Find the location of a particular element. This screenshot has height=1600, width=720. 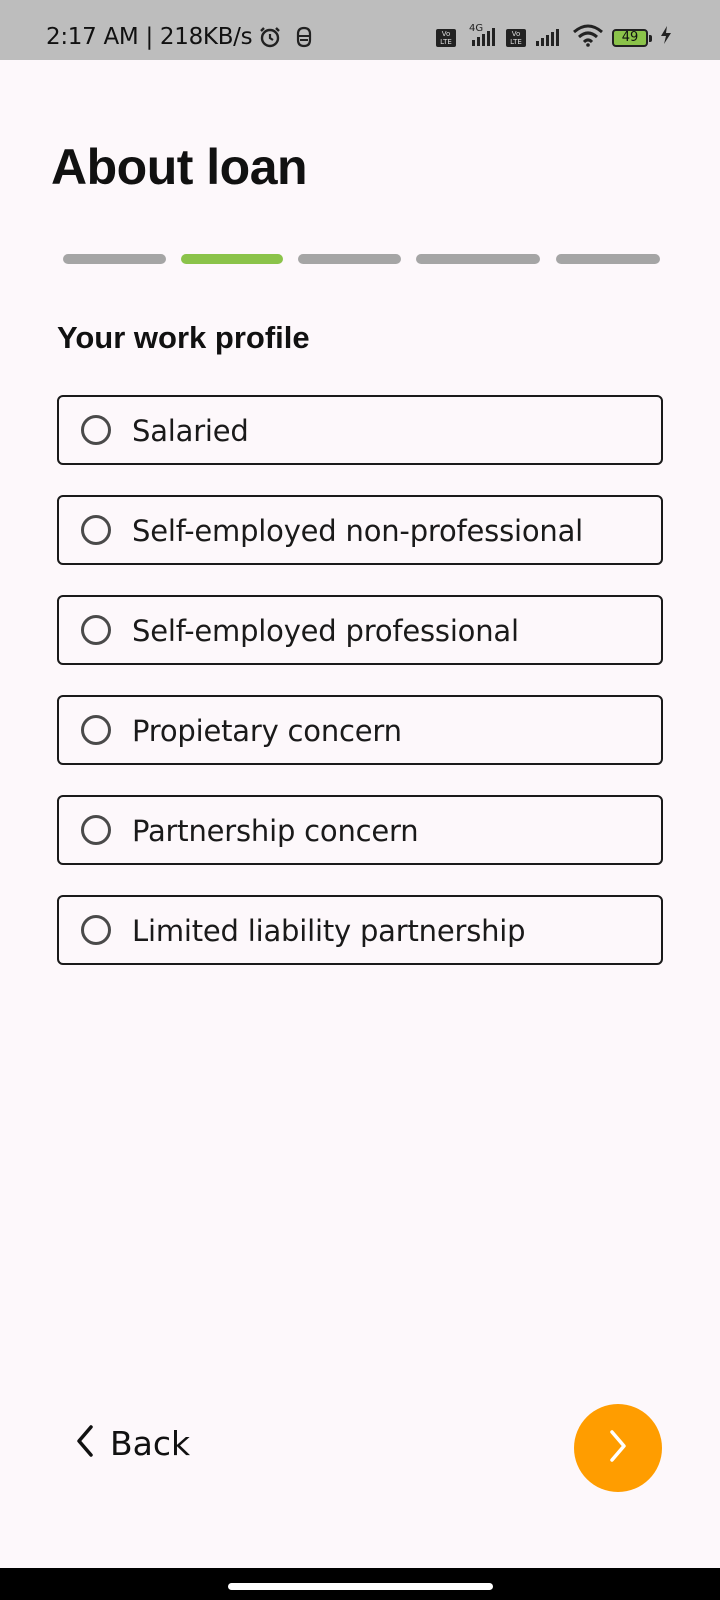

option-label: Self-employed non-professional is located at coordinates (358, 531).